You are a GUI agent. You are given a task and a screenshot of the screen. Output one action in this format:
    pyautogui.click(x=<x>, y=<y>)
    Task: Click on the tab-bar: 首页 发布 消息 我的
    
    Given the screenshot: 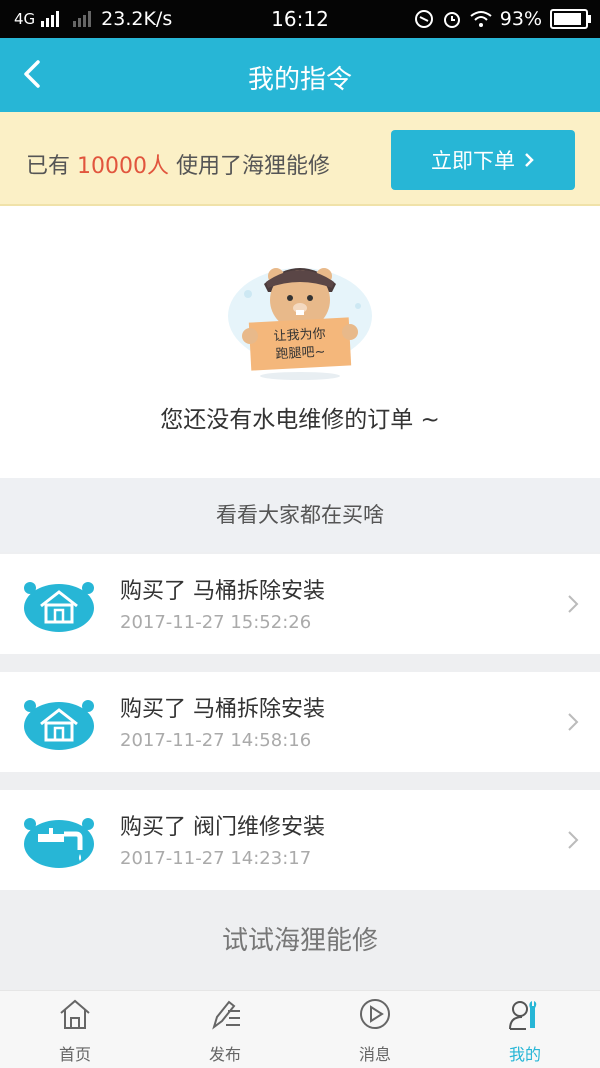 What is the action you would take?
    pyautogui.click(x=300, y=1029)
    